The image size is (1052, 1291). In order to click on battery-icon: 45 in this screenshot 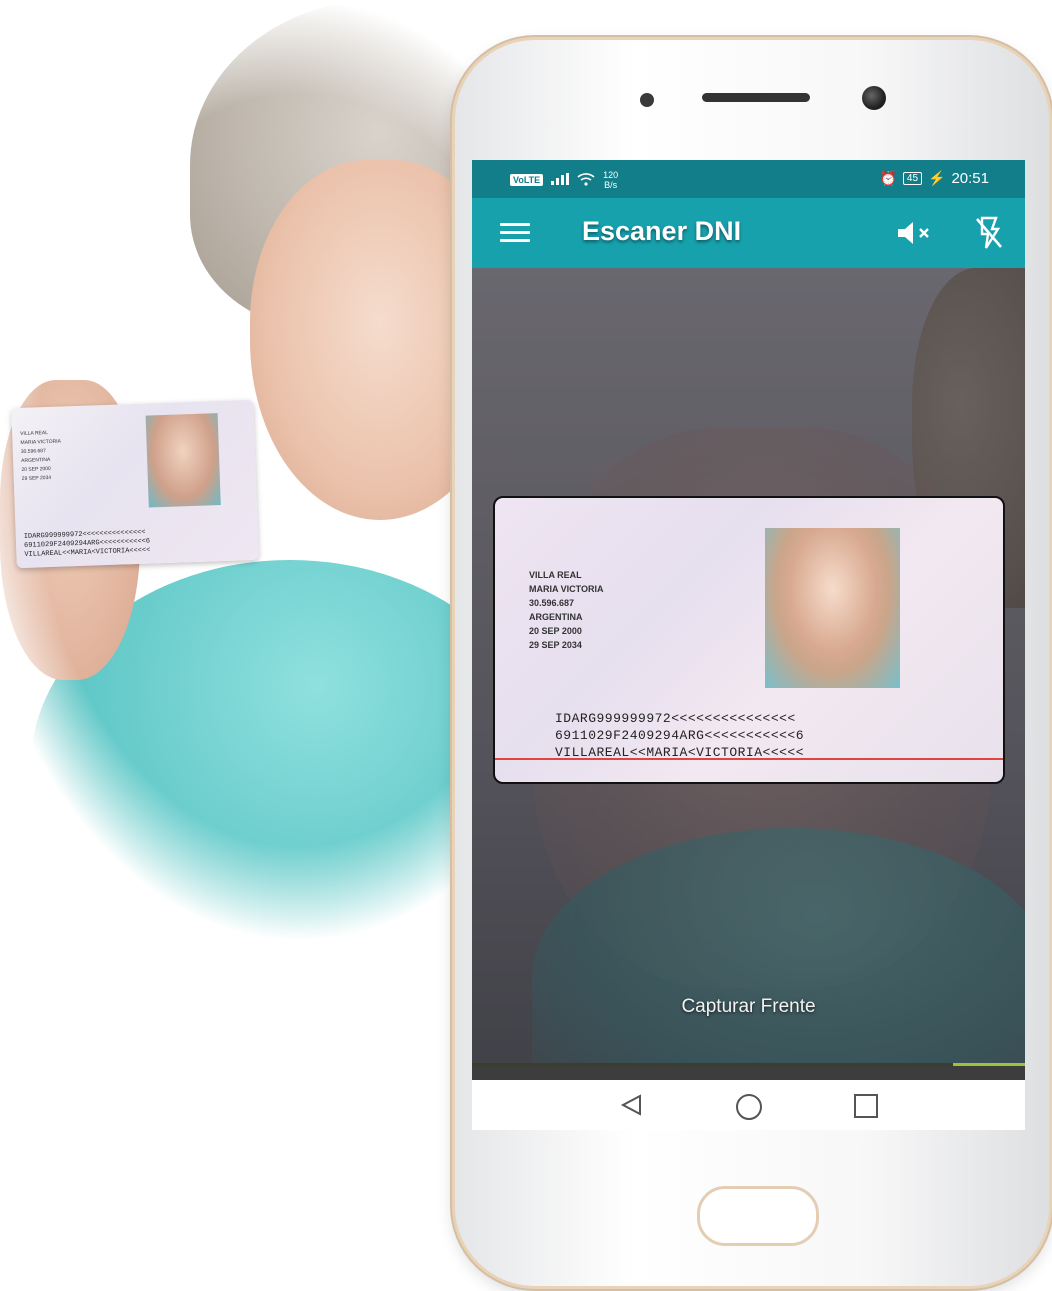, I will do `click(912, 178)`.